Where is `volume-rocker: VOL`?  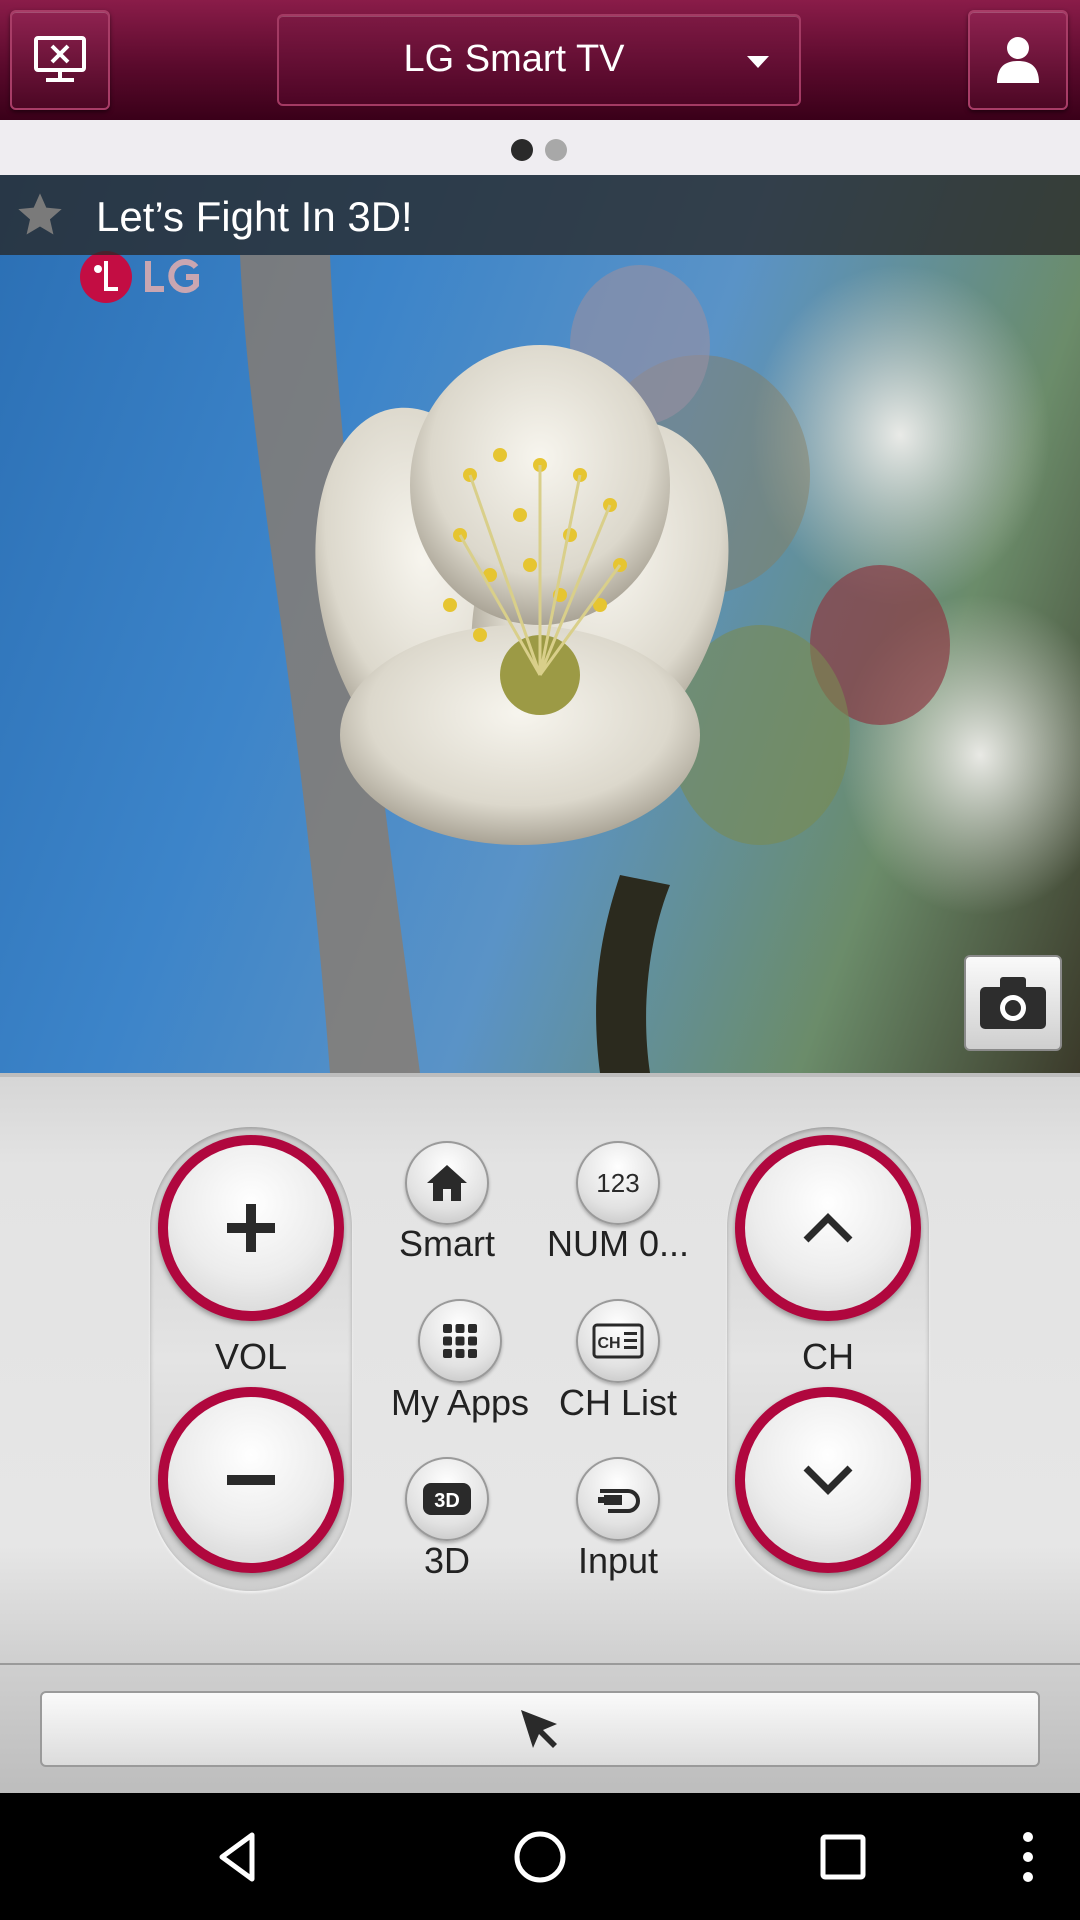 volume-rocker: VOL is located at coordinates (251, 1359).